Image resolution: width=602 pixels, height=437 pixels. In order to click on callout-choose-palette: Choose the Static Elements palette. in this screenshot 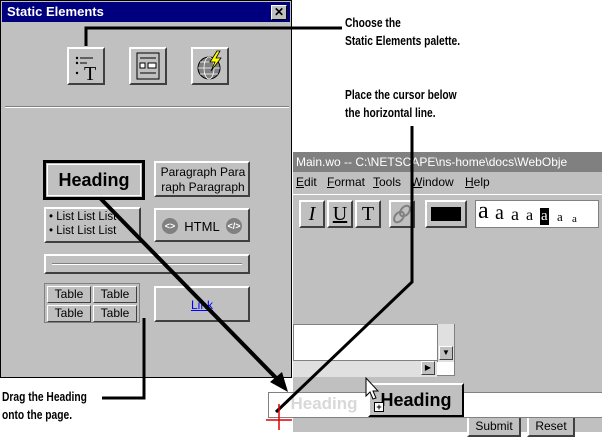, I will do `click(402, 32)`.